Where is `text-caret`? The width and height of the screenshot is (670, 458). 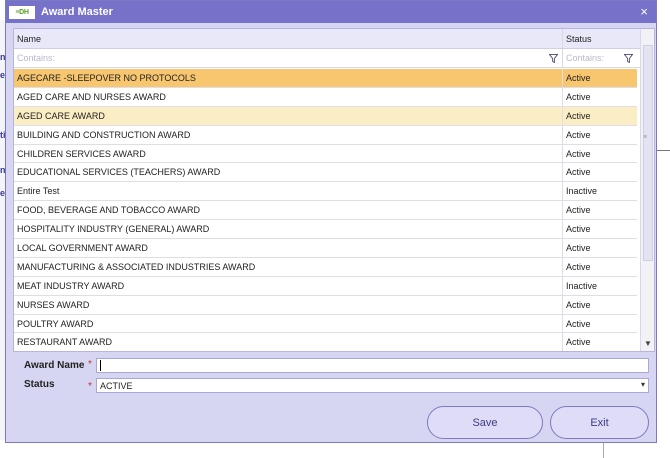
text-caret is located at coordinates (100, 365).